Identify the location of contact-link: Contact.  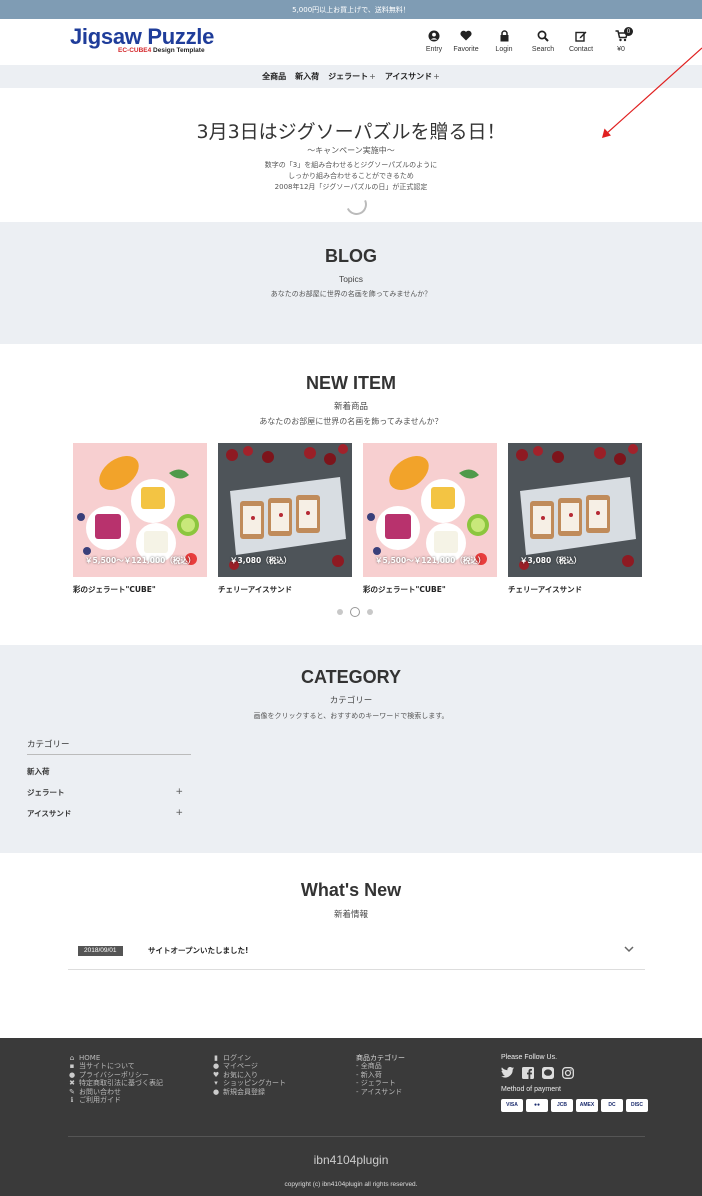
(581, 40).